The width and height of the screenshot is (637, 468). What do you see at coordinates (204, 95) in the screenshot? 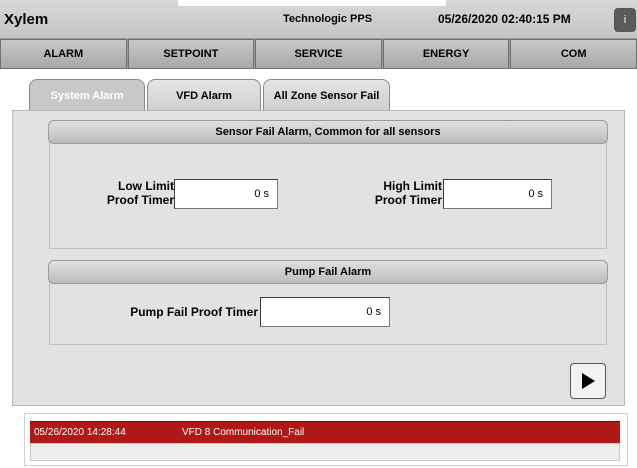
I see `tab-vfd-alarm: VFD Alarm` at bounding box center [204, 95].